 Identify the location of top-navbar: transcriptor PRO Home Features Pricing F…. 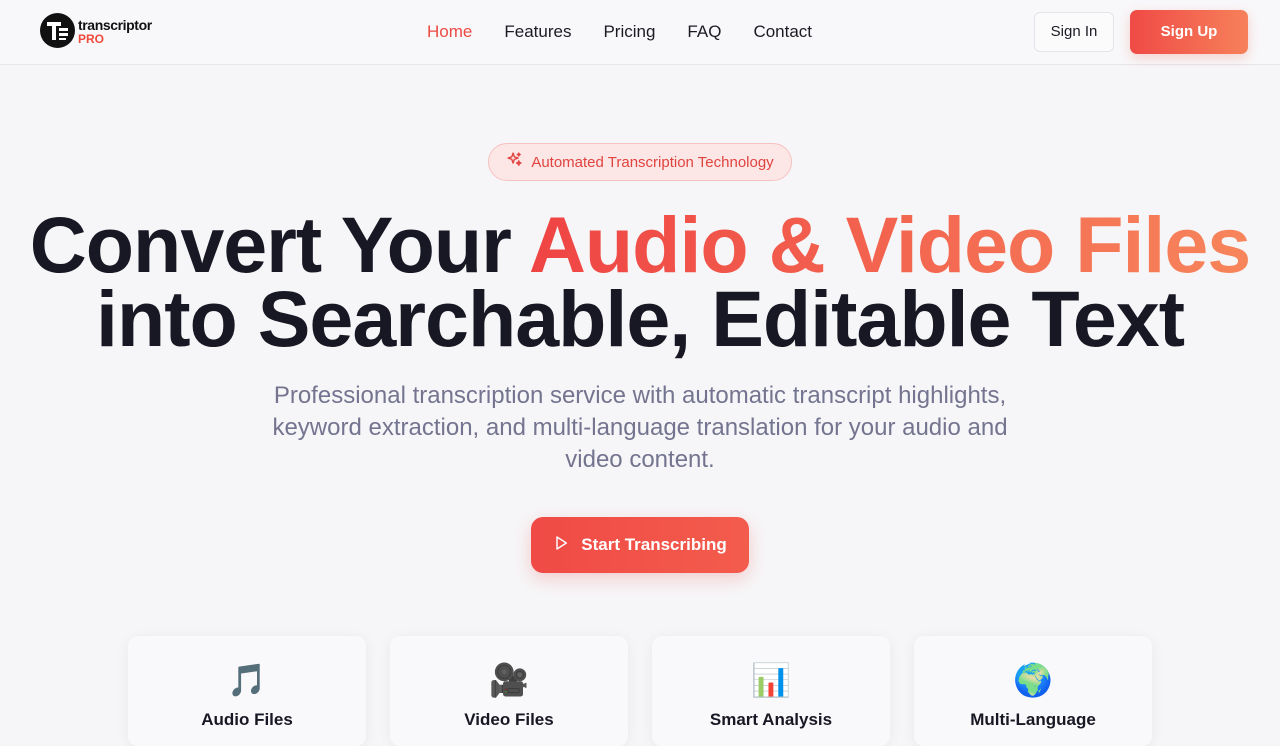
(640, 32).